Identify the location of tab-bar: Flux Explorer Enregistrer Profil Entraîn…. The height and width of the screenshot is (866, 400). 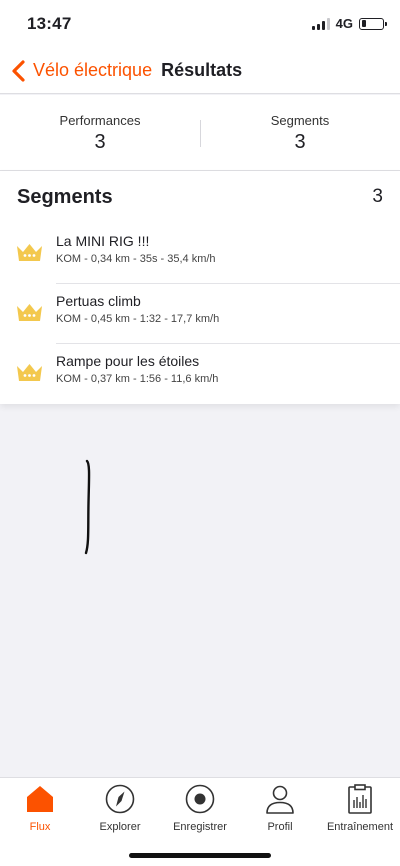
(200, 821).